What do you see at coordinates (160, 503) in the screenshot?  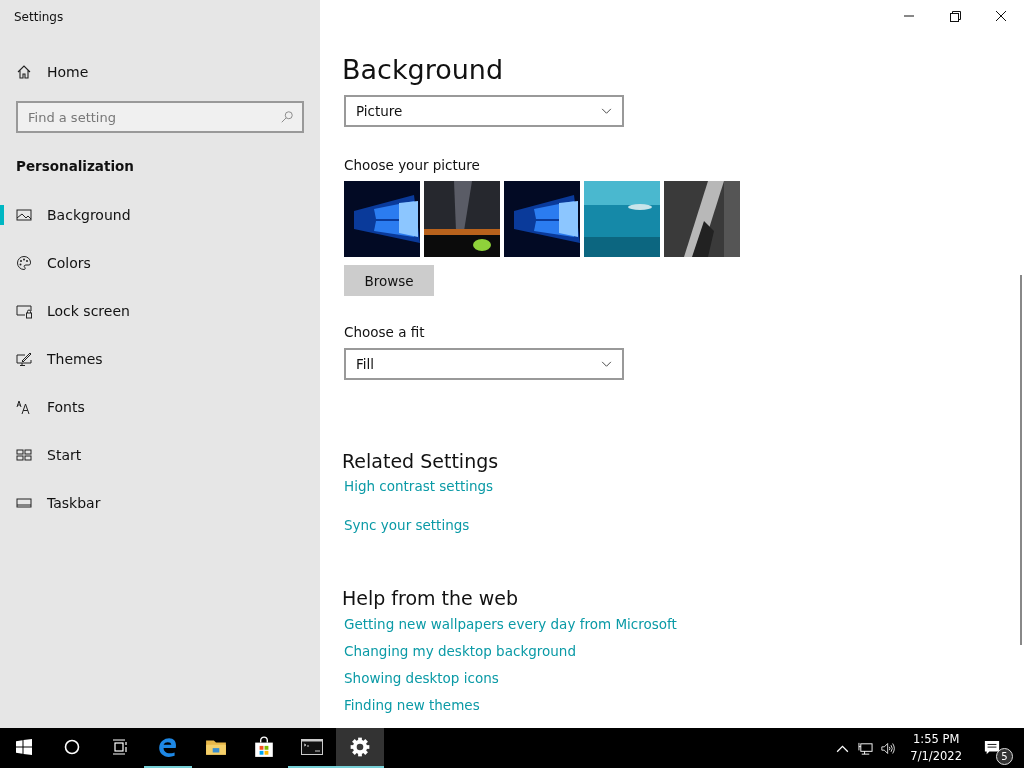 I see `nav-item: Taskbar` at bounding box center [160, 503].